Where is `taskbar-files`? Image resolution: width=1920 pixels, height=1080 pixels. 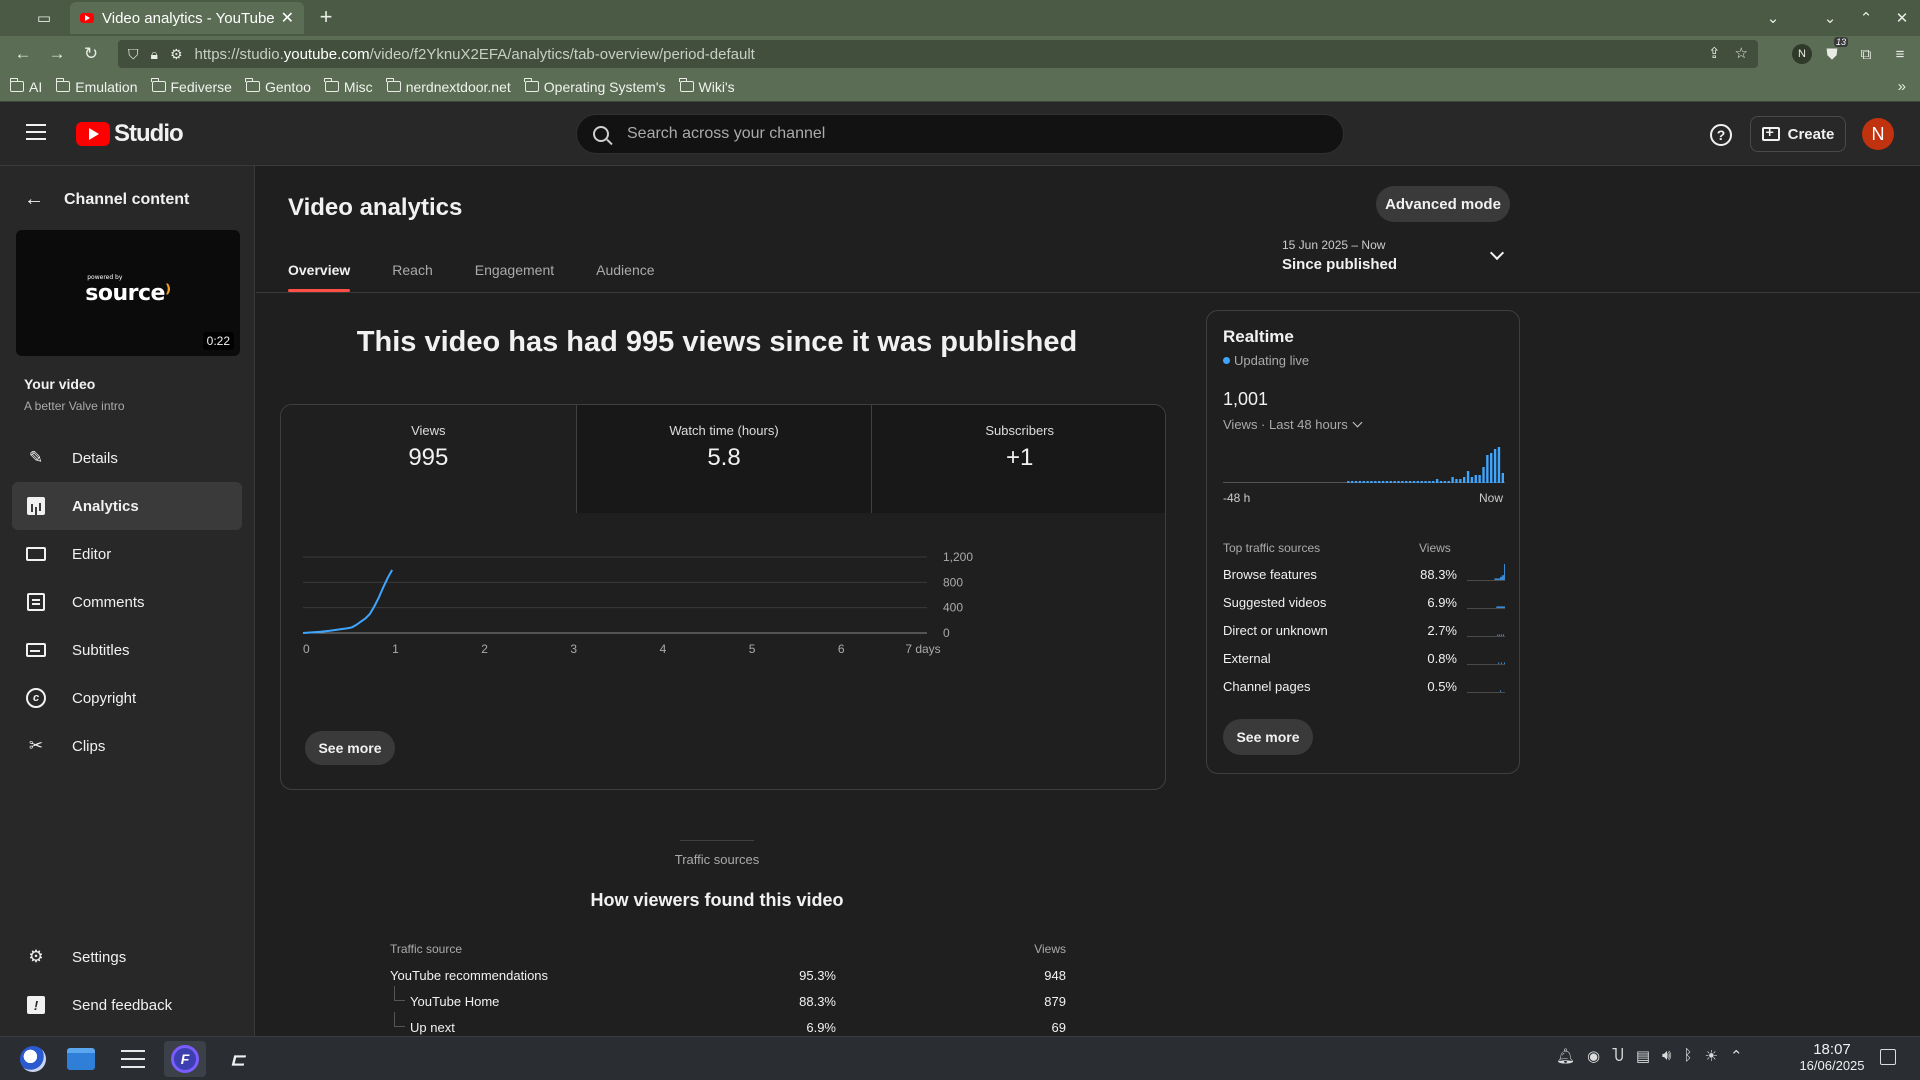 taskbar-files is located at coordinates (81, 1059).